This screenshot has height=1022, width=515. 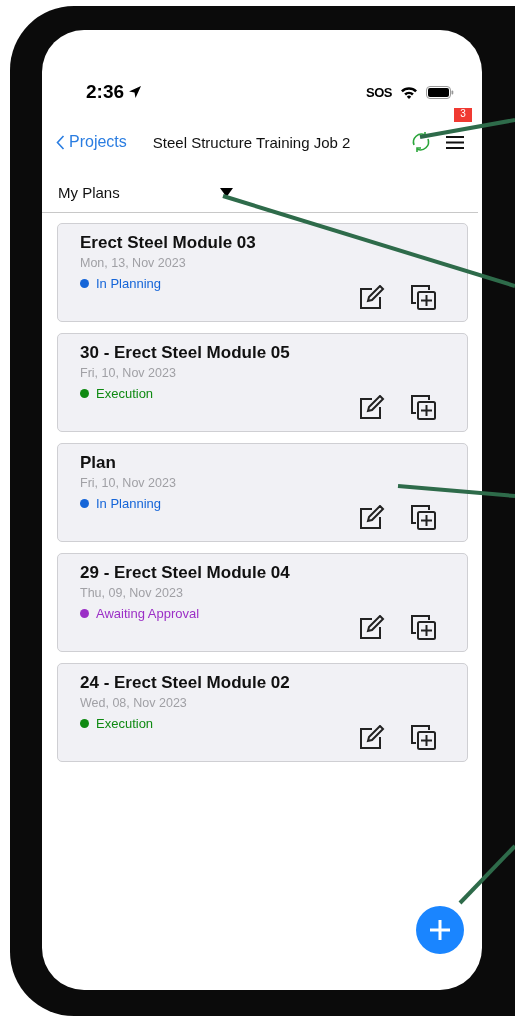 What do you see at coordinates (137, 192) in the screenshot?
I see `plans-dropdown: My Plans` at bounding box center [137, 192].